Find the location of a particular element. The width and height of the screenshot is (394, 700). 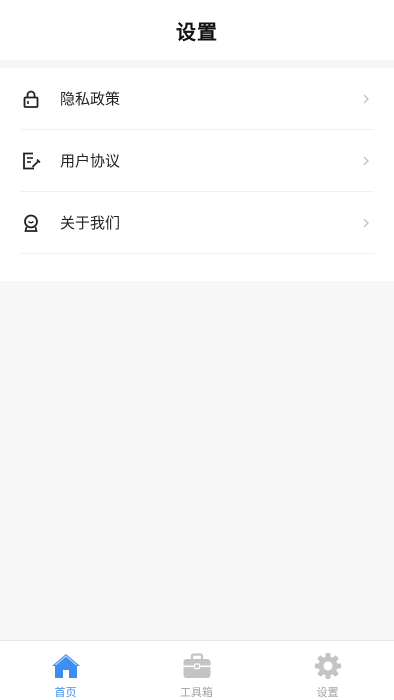

toolbox-icon is located at coordinates (197, 666).